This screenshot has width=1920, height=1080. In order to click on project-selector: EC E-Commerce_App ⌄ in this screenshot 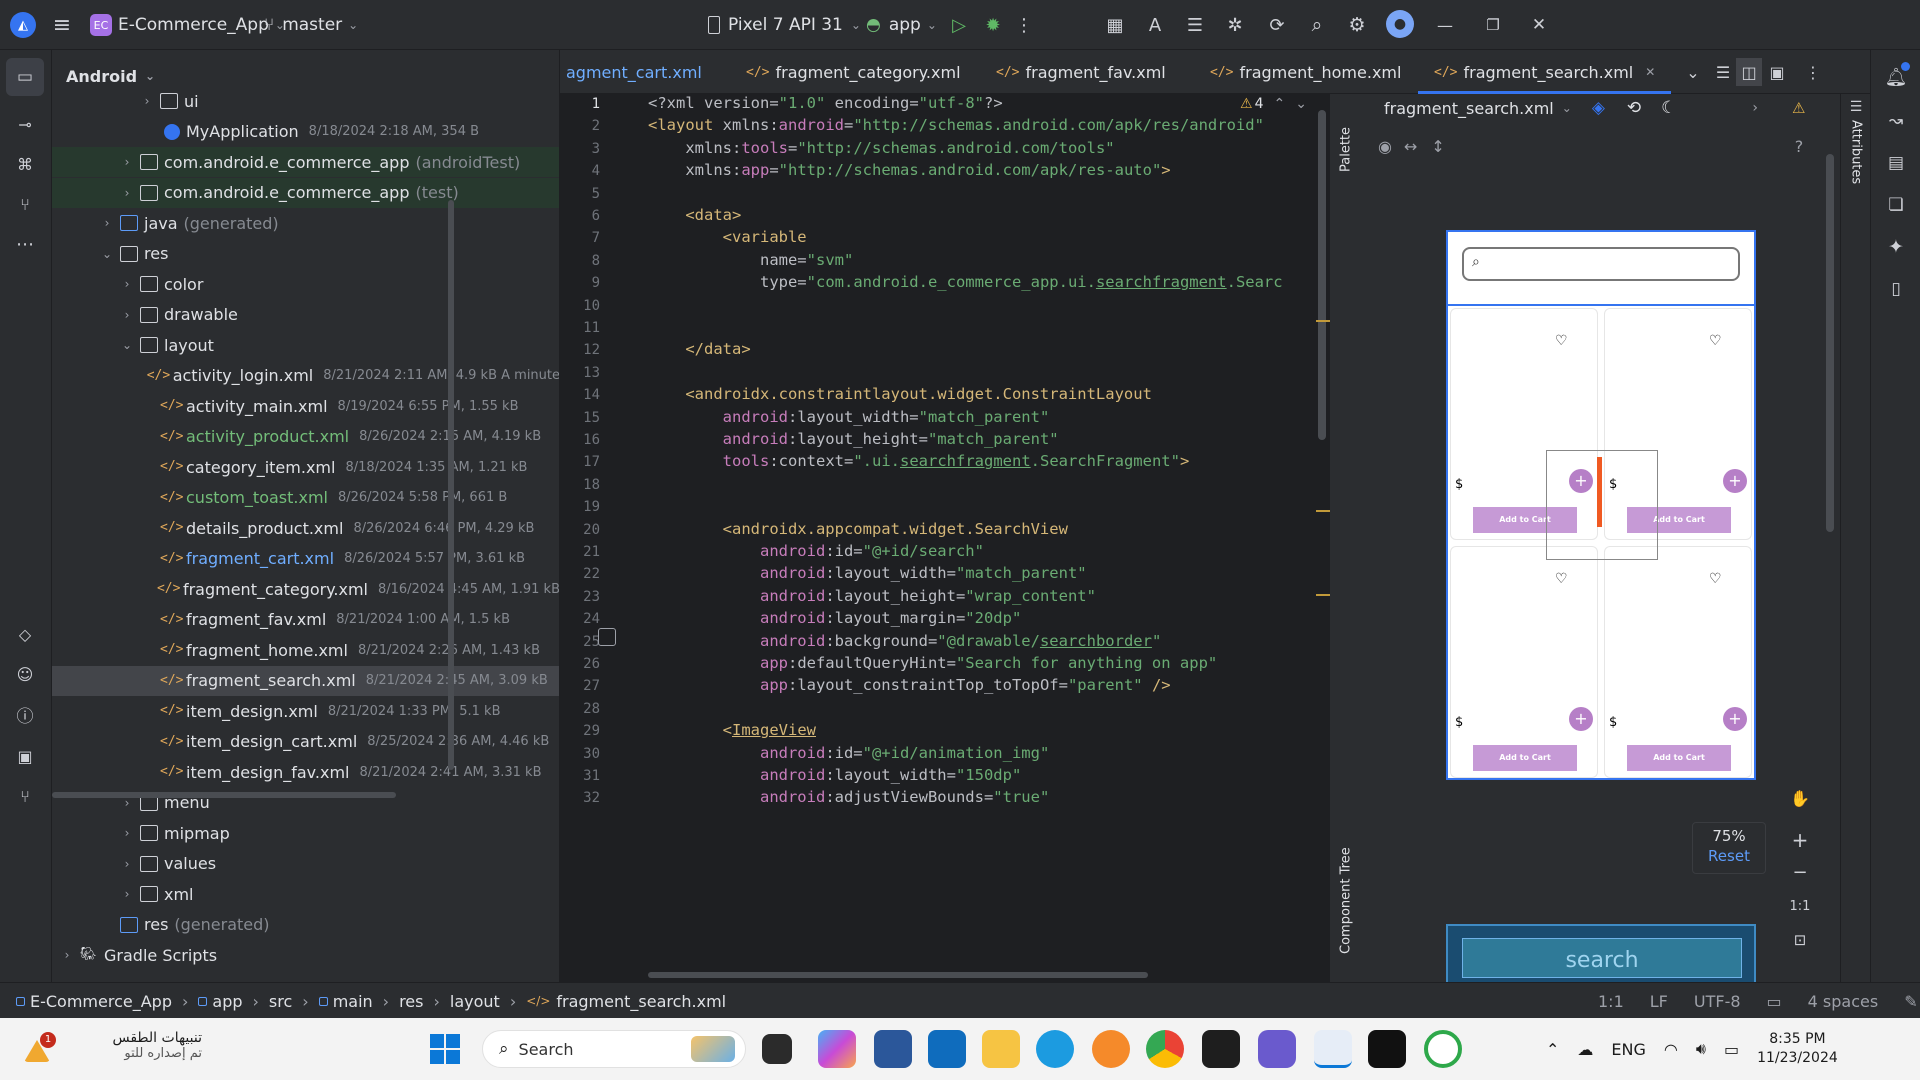, I will do `click(187, 25)`.